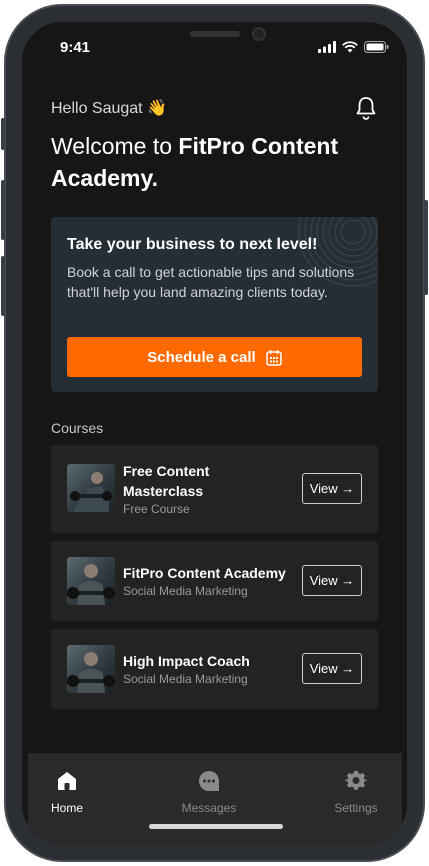 The image size is (429, 866). What do you see at coordinates (3, 286) in the screenshot?
I see `volume-down-button` at bounding box center [3, 286].